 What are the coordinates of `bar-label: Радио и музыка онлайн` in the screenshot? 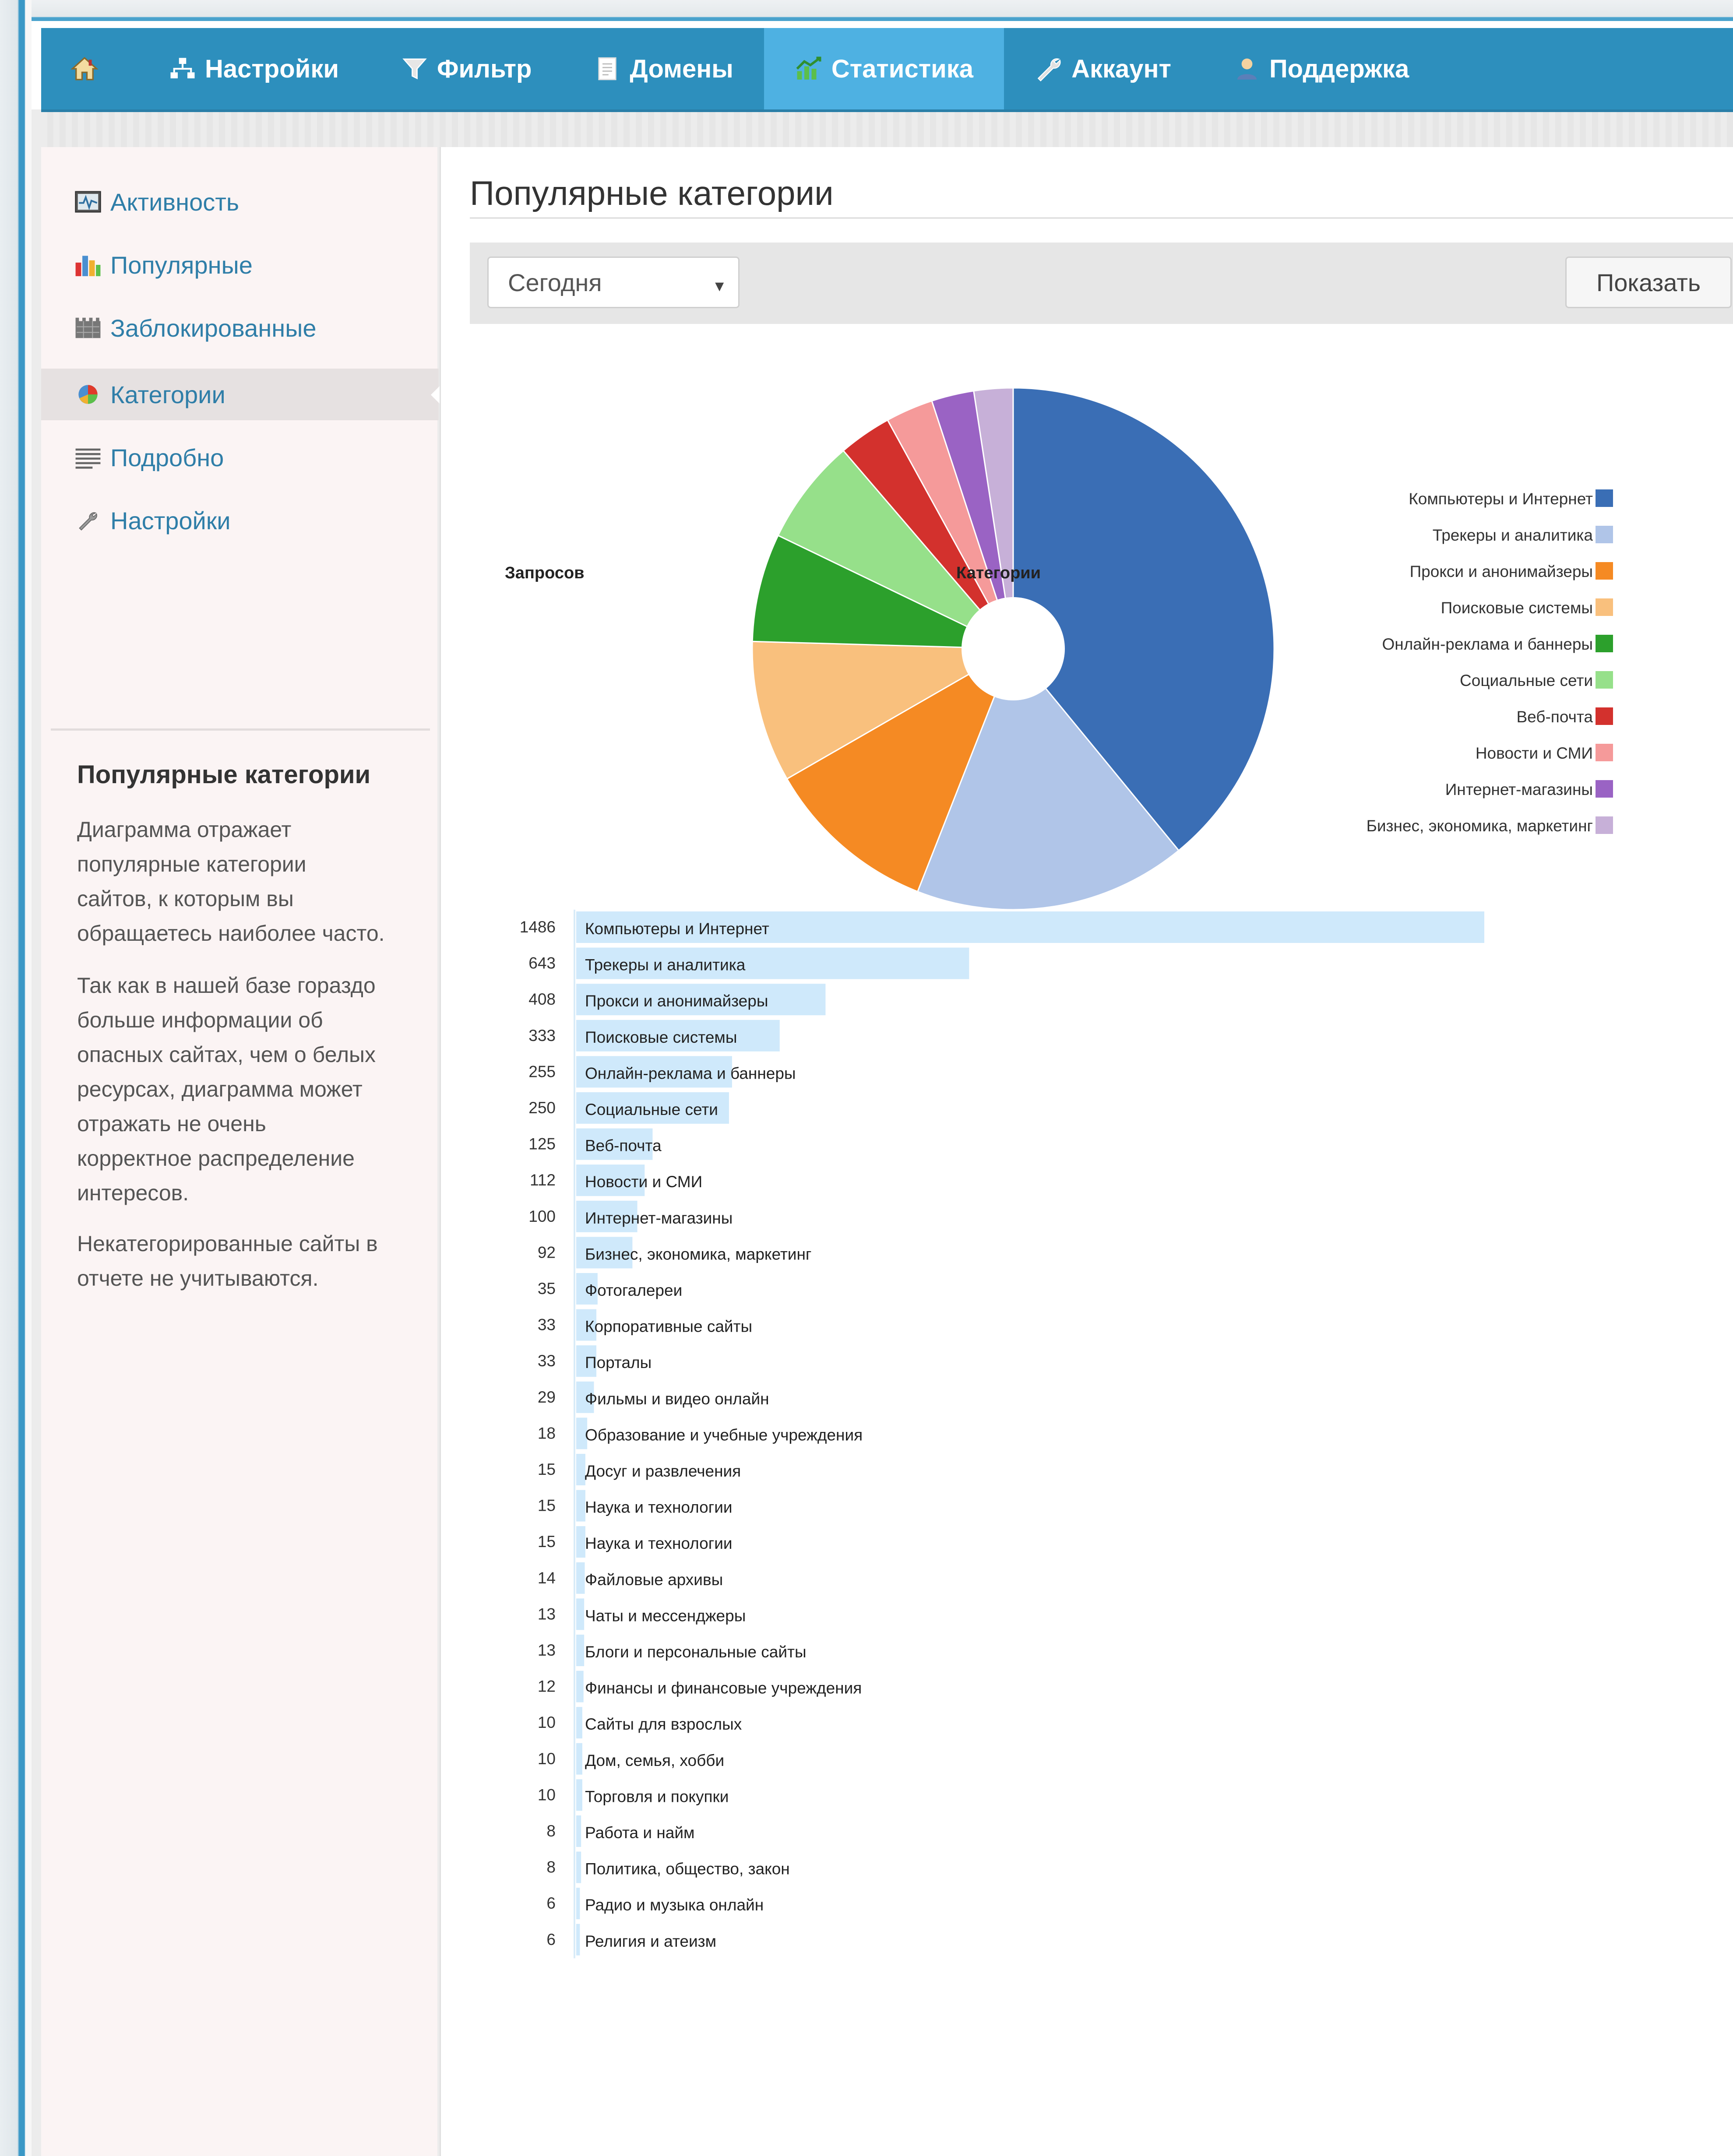 It's located at (674, 1905).